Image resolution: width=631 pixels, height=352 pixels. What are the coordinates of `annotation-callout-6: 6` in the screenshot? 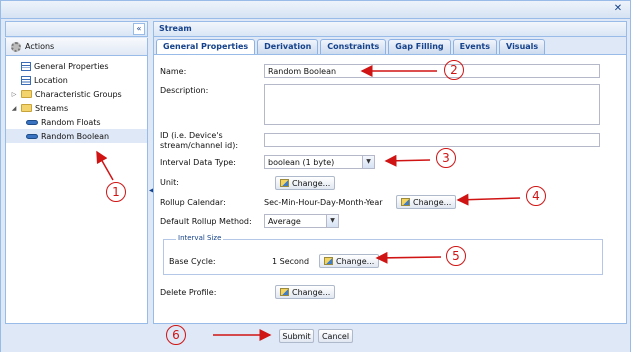 It's located at (176, 335).